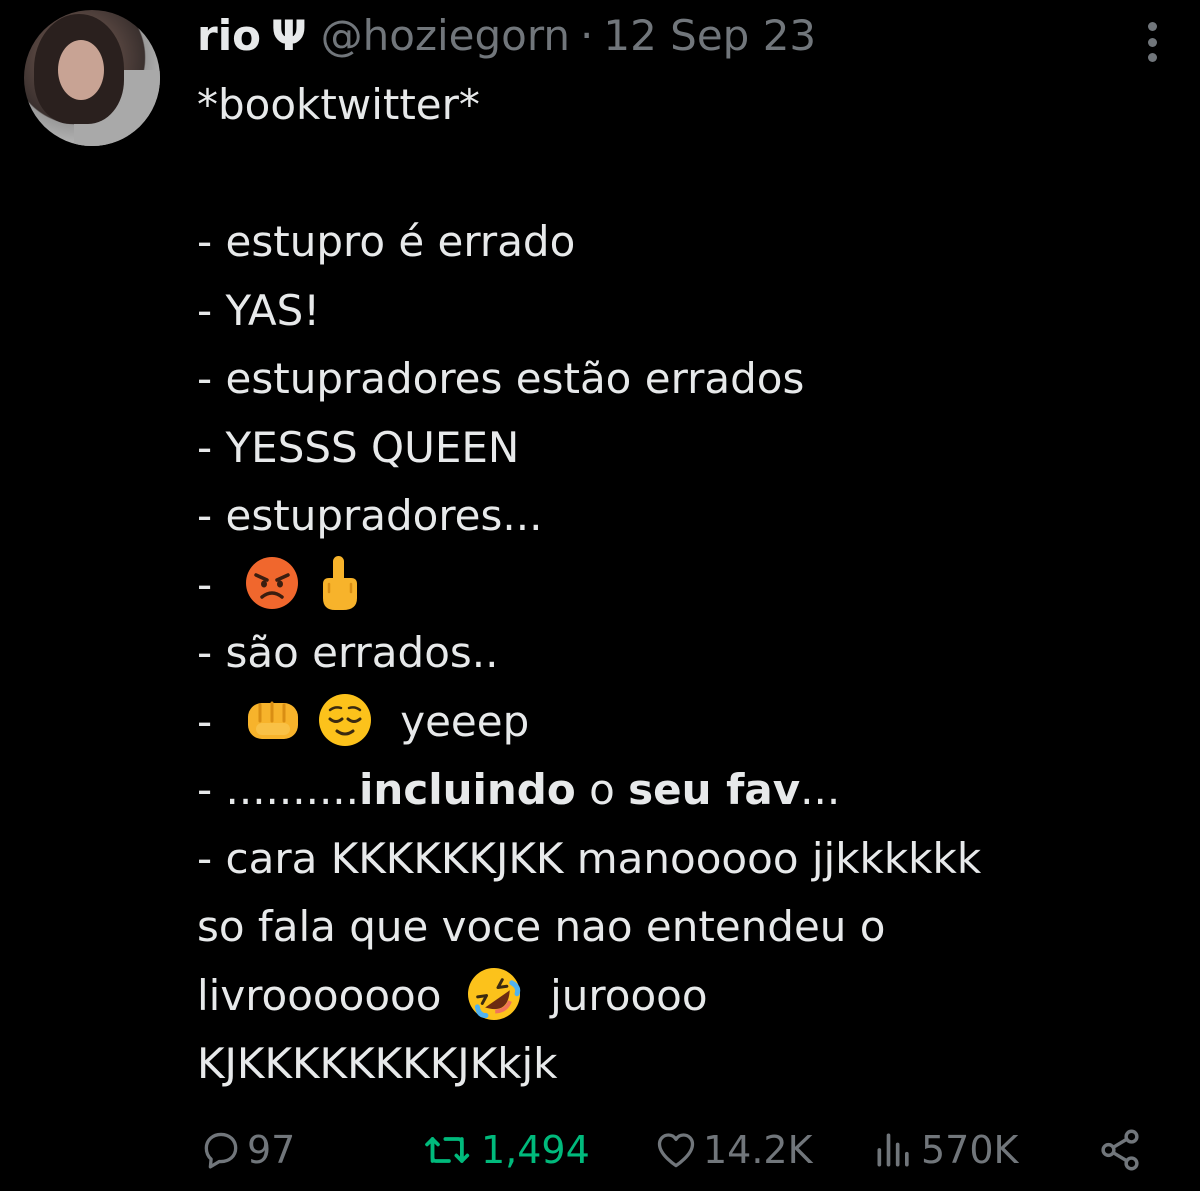  I want to click on more-options-icon, so click(1152, 42).